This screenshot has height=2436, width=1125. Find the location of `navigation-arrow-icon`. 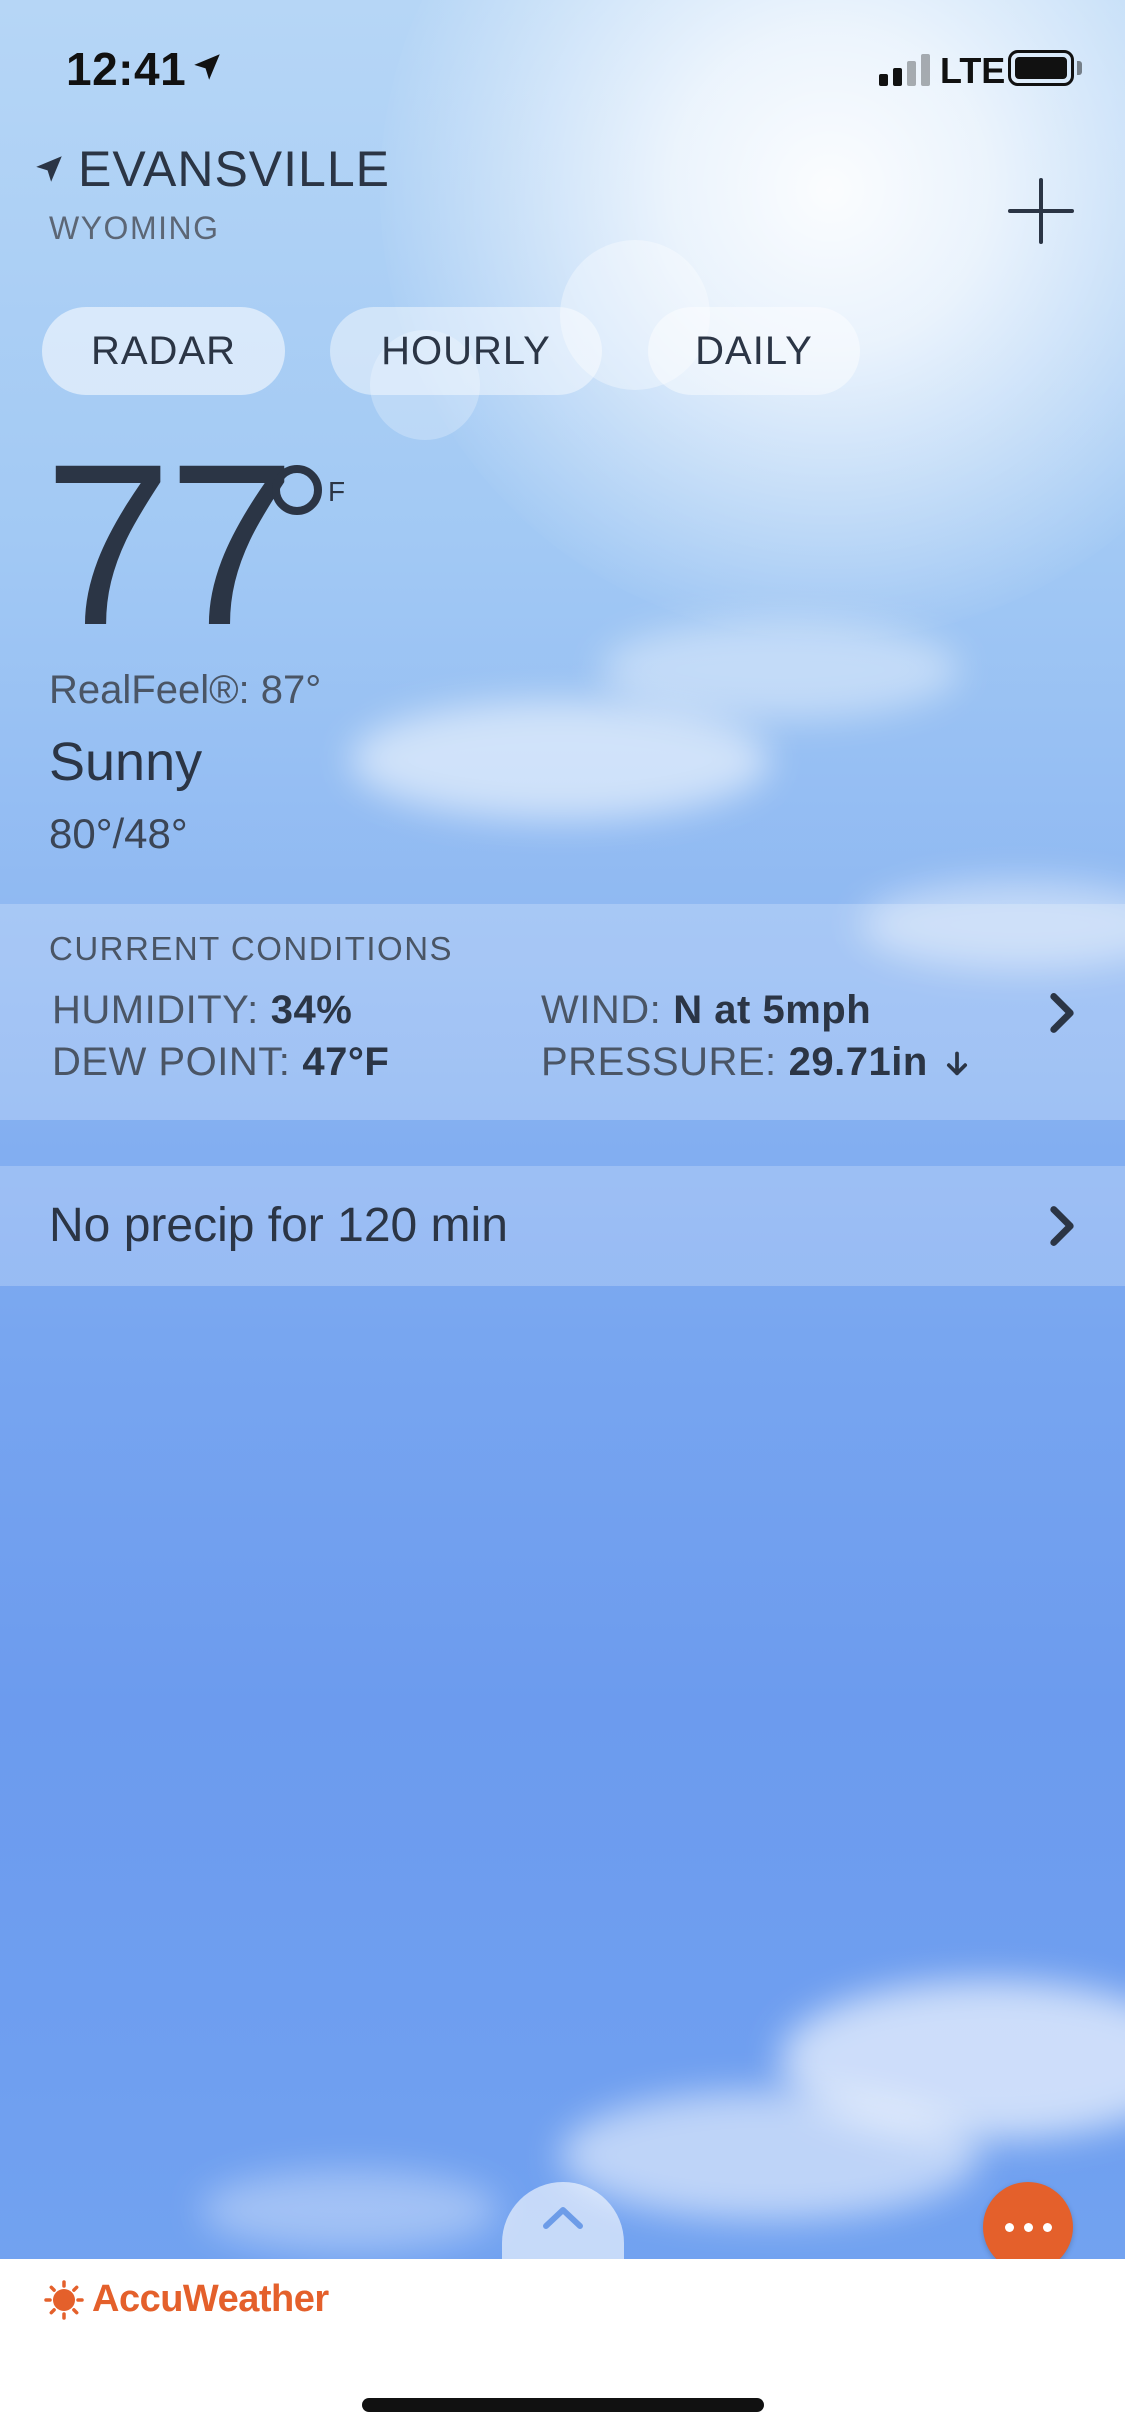

navigation-arrow-icon is located at coordinates (49, 169).